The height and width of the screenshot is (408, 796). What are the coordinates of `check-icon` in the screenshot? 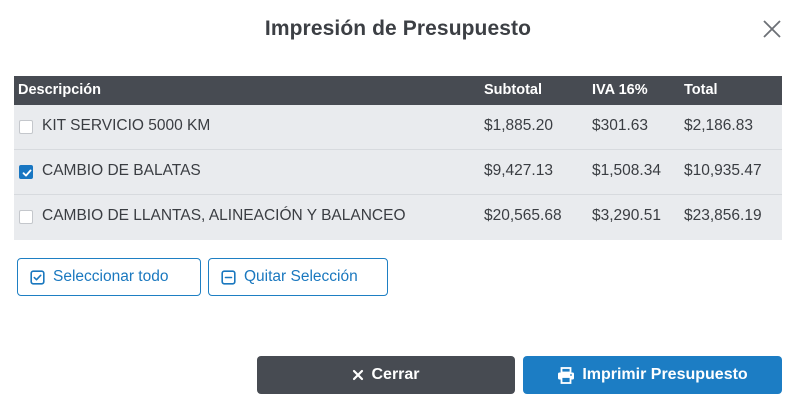 It's located at (27, 173).